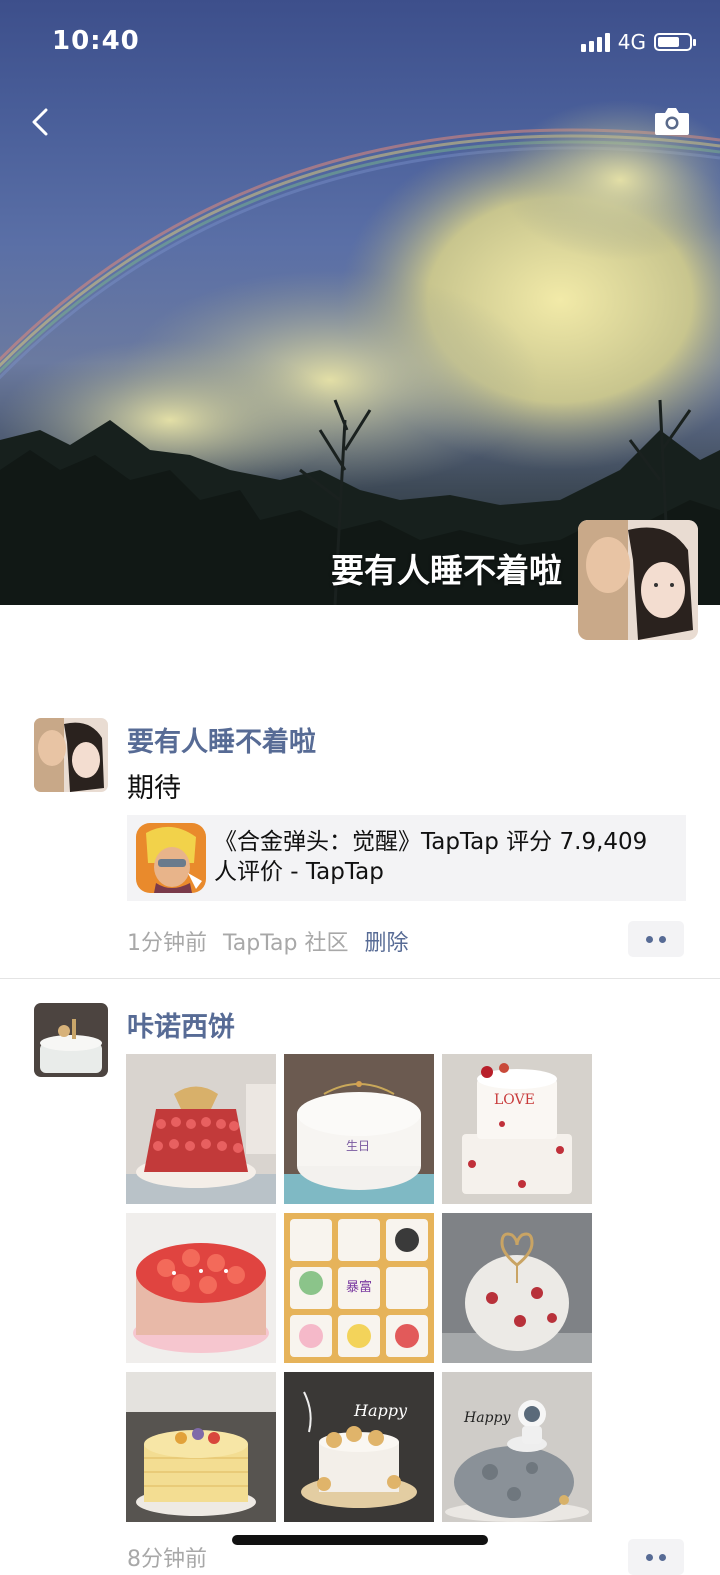 The image size is (720, 1575). What do you see at coordinates (638, 580) in the screenshot?
I see `profile-avatar` at bounding box center [638, 580].